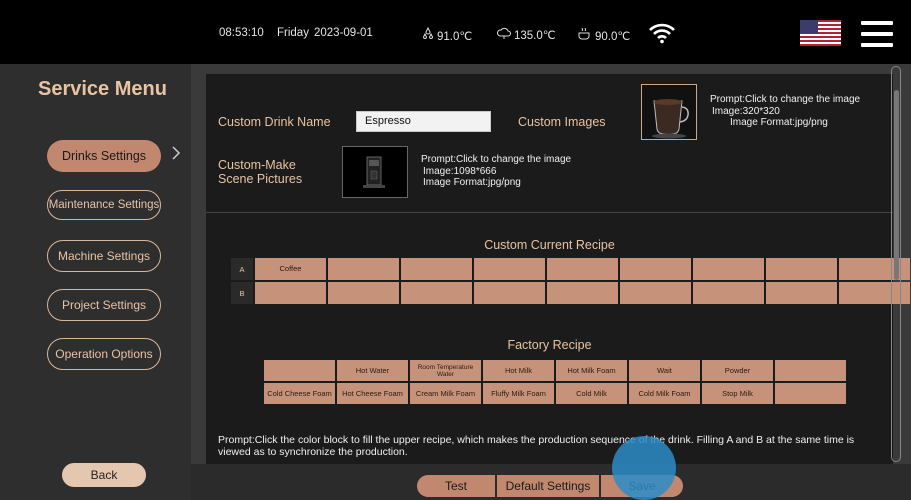  I want to click on sidebar-item-project-settings: Project Settings, so click(104, 305).